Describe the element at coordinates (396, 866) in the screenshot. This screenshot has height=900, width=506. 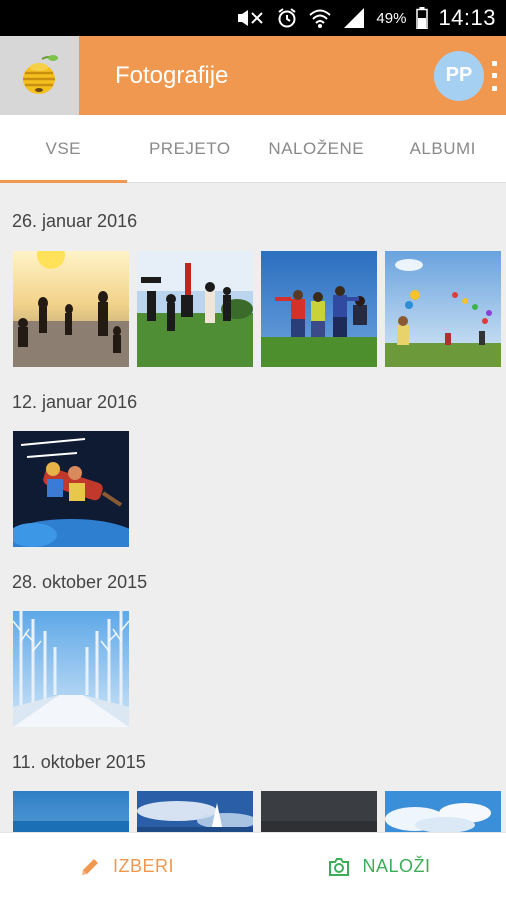
I see `upload-button-label: NALOŽI` at that location.